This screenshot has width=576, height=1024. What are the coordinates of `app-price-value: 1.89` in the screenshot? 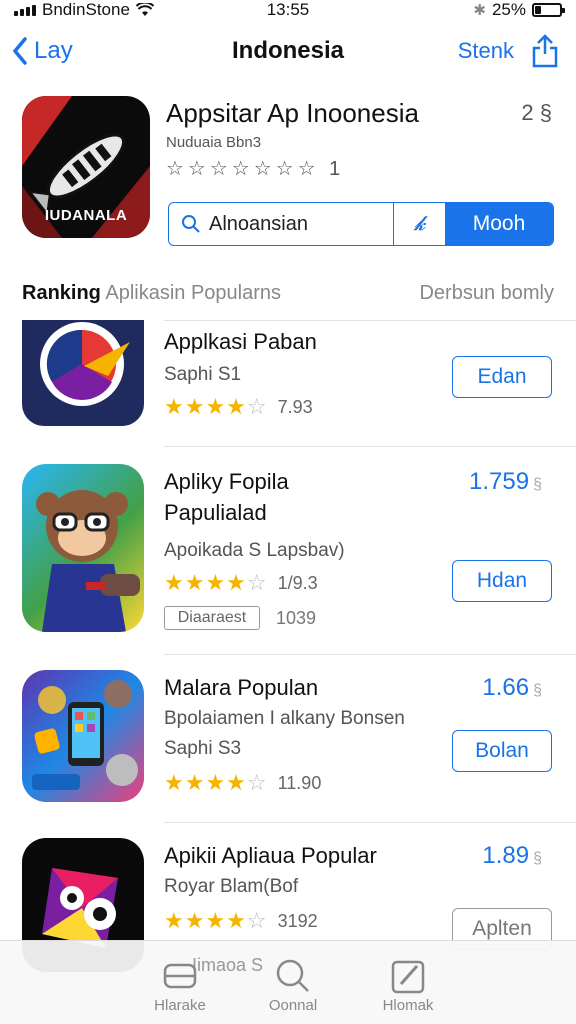 It's located at (506, 855).